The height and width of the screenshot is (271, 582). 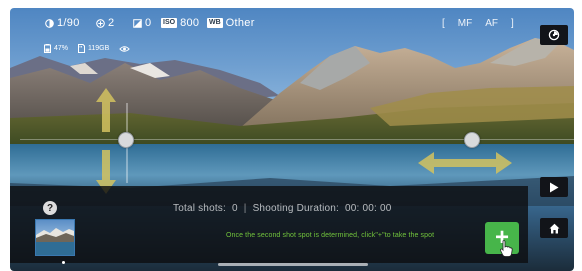 I want to click on shot-thumbnail, so click(x=55, y=237).